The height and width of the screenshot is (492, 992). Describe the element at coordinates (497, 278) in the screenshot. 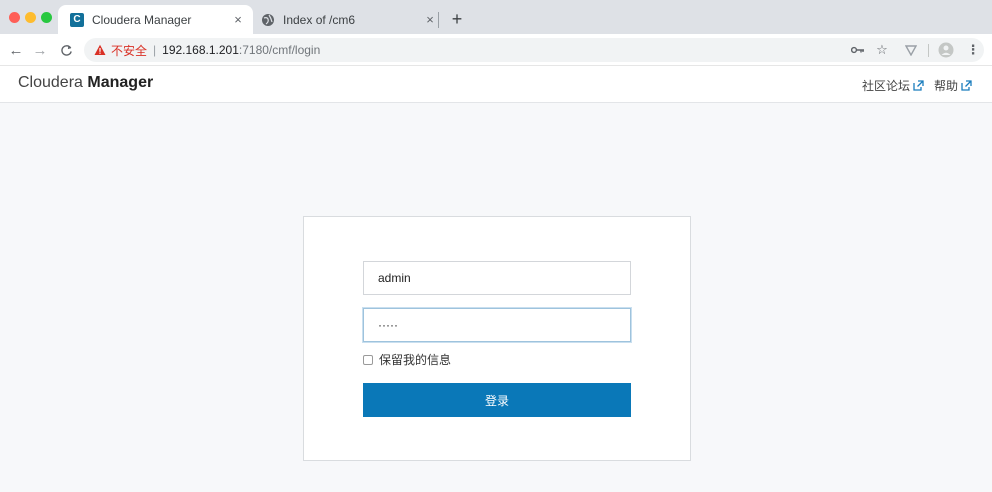

I see `username-input: admin` at that location.